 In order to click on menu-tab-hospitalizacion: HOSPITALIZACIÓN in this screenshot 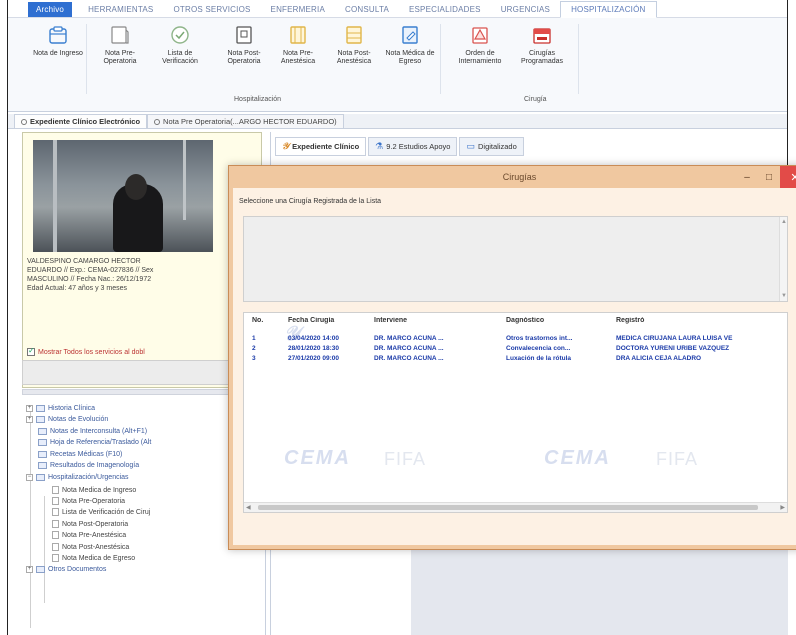, I will do `click(608, 9)`.